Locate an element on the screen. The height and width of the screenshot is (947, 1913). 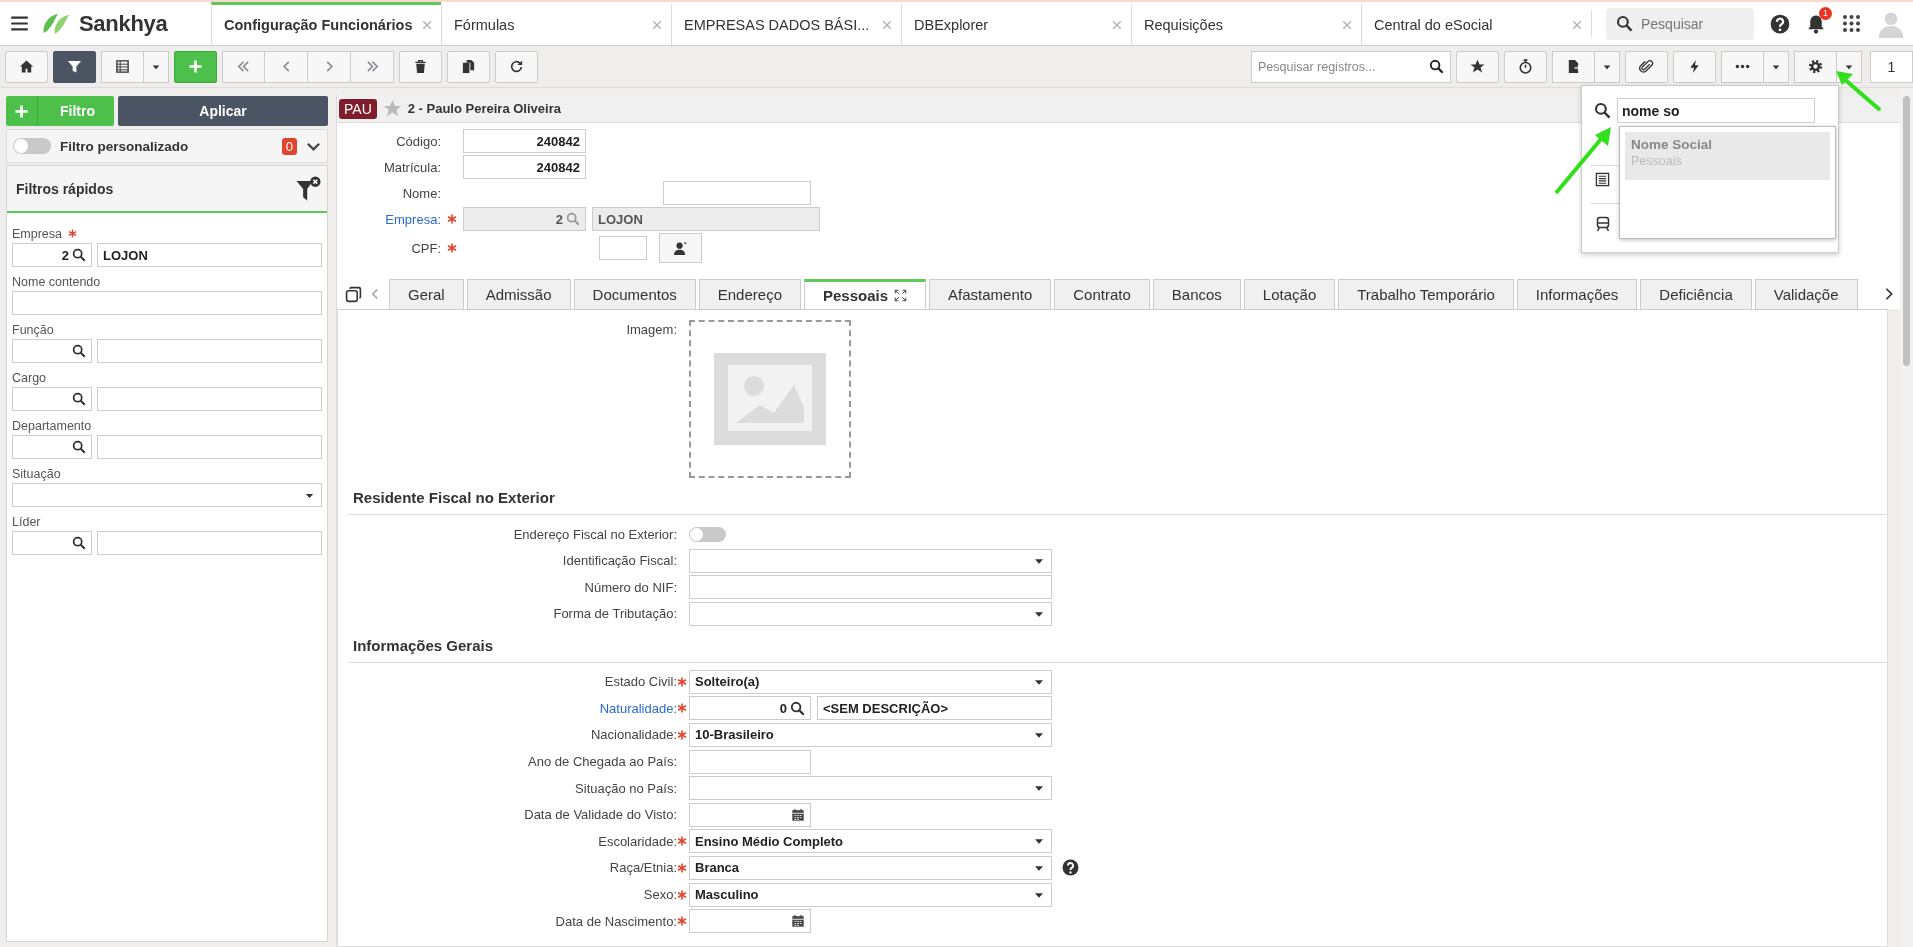
document-button is located at coordinates (1573, 66).